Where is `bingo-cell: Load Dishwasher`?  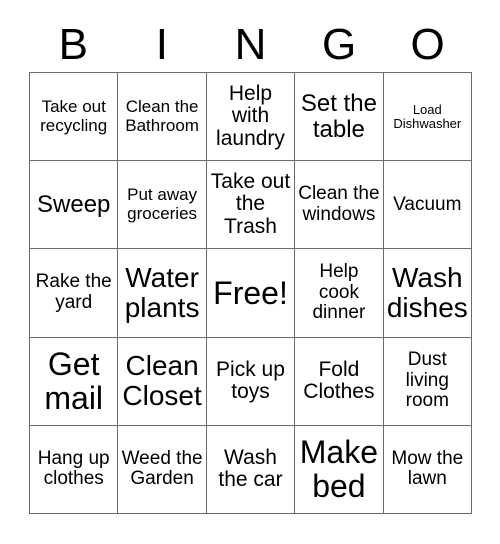
bingo-cell: Load Dishwasher is located at coordinates (427, 117).